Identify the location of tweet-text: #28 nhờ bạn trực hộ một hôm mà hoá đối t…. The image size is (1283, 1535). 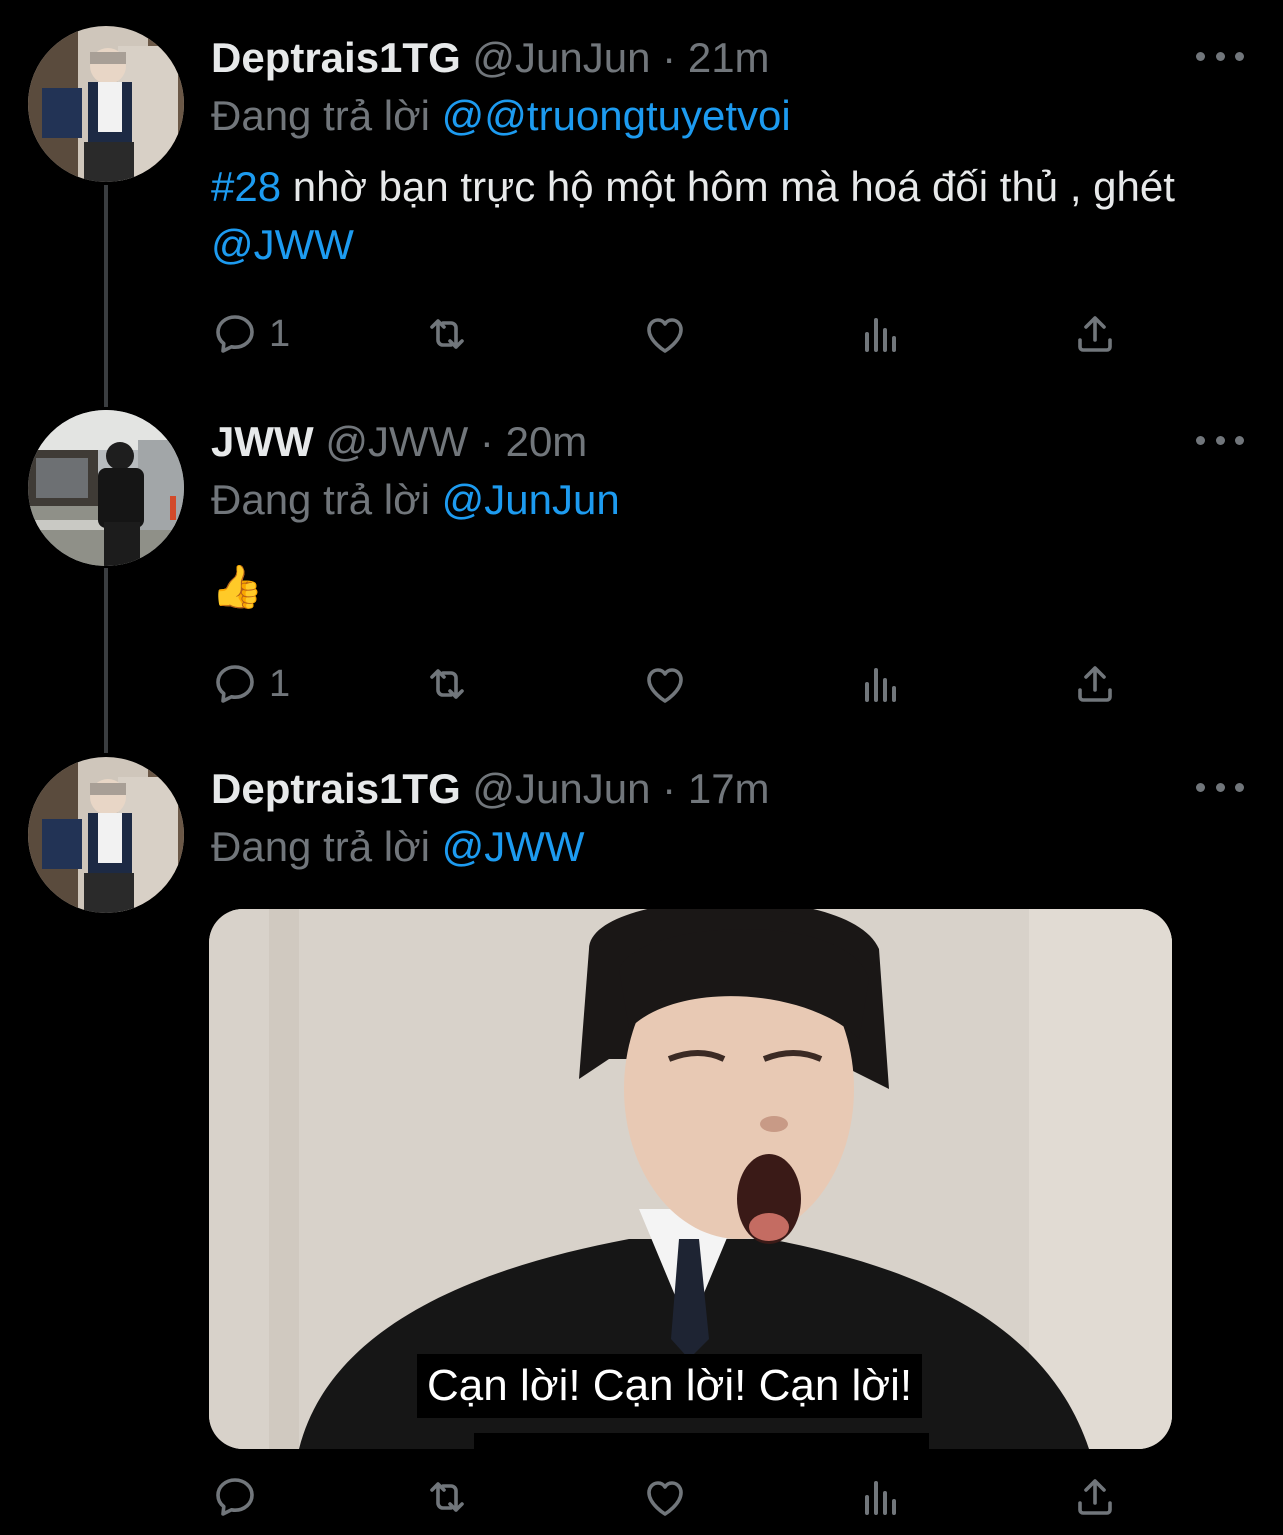
(731, 216).